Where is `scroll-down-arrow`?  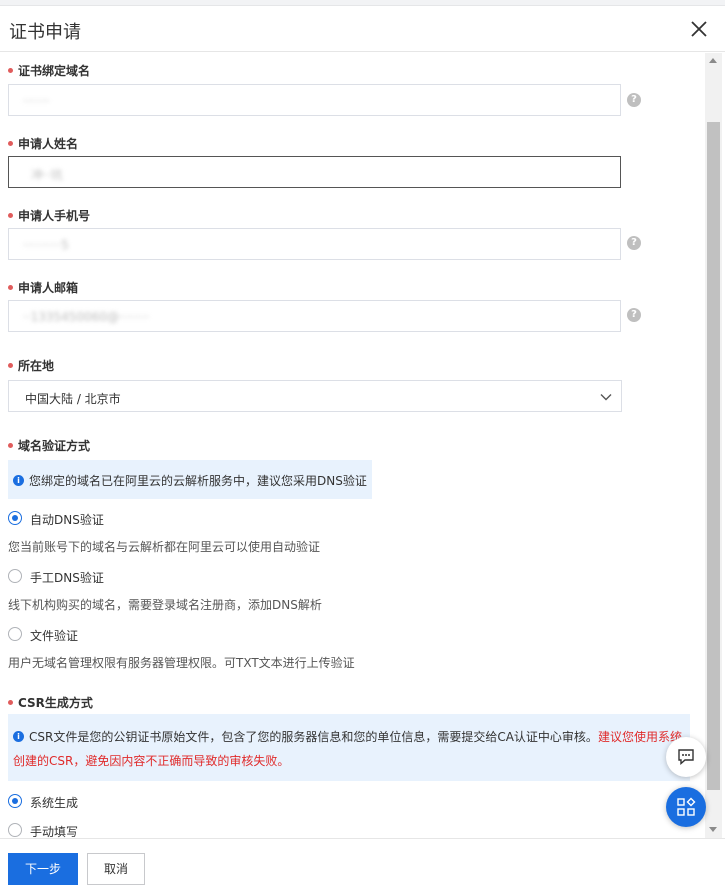 scroll-down-arrow is located at coordinates (713, 829).